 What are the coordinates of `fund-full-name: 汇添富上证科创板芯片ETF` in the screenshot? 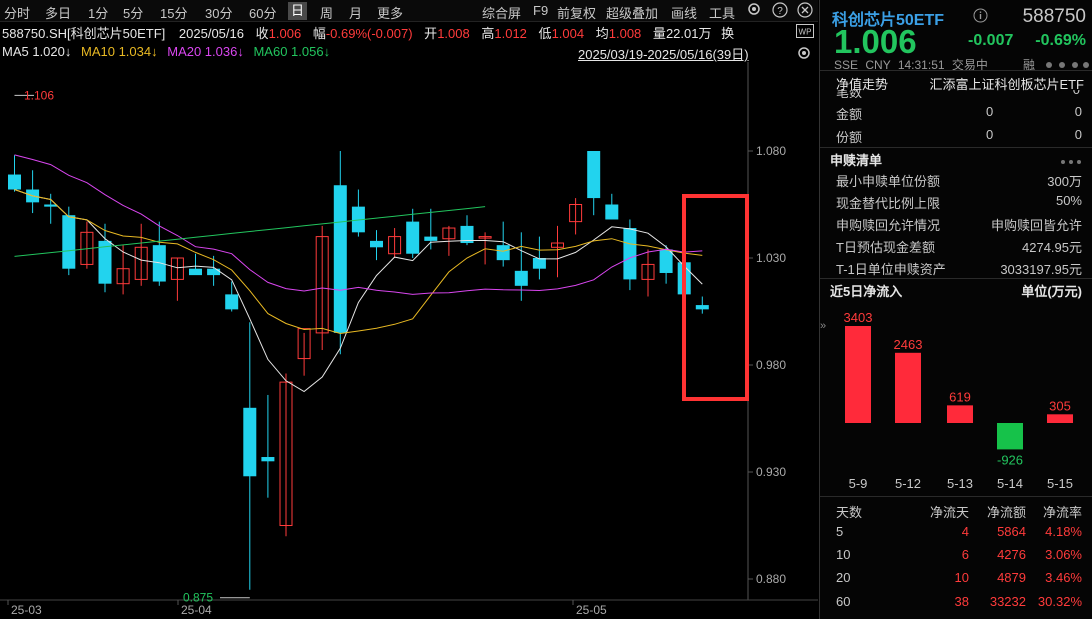 It's located at (1006, 83).